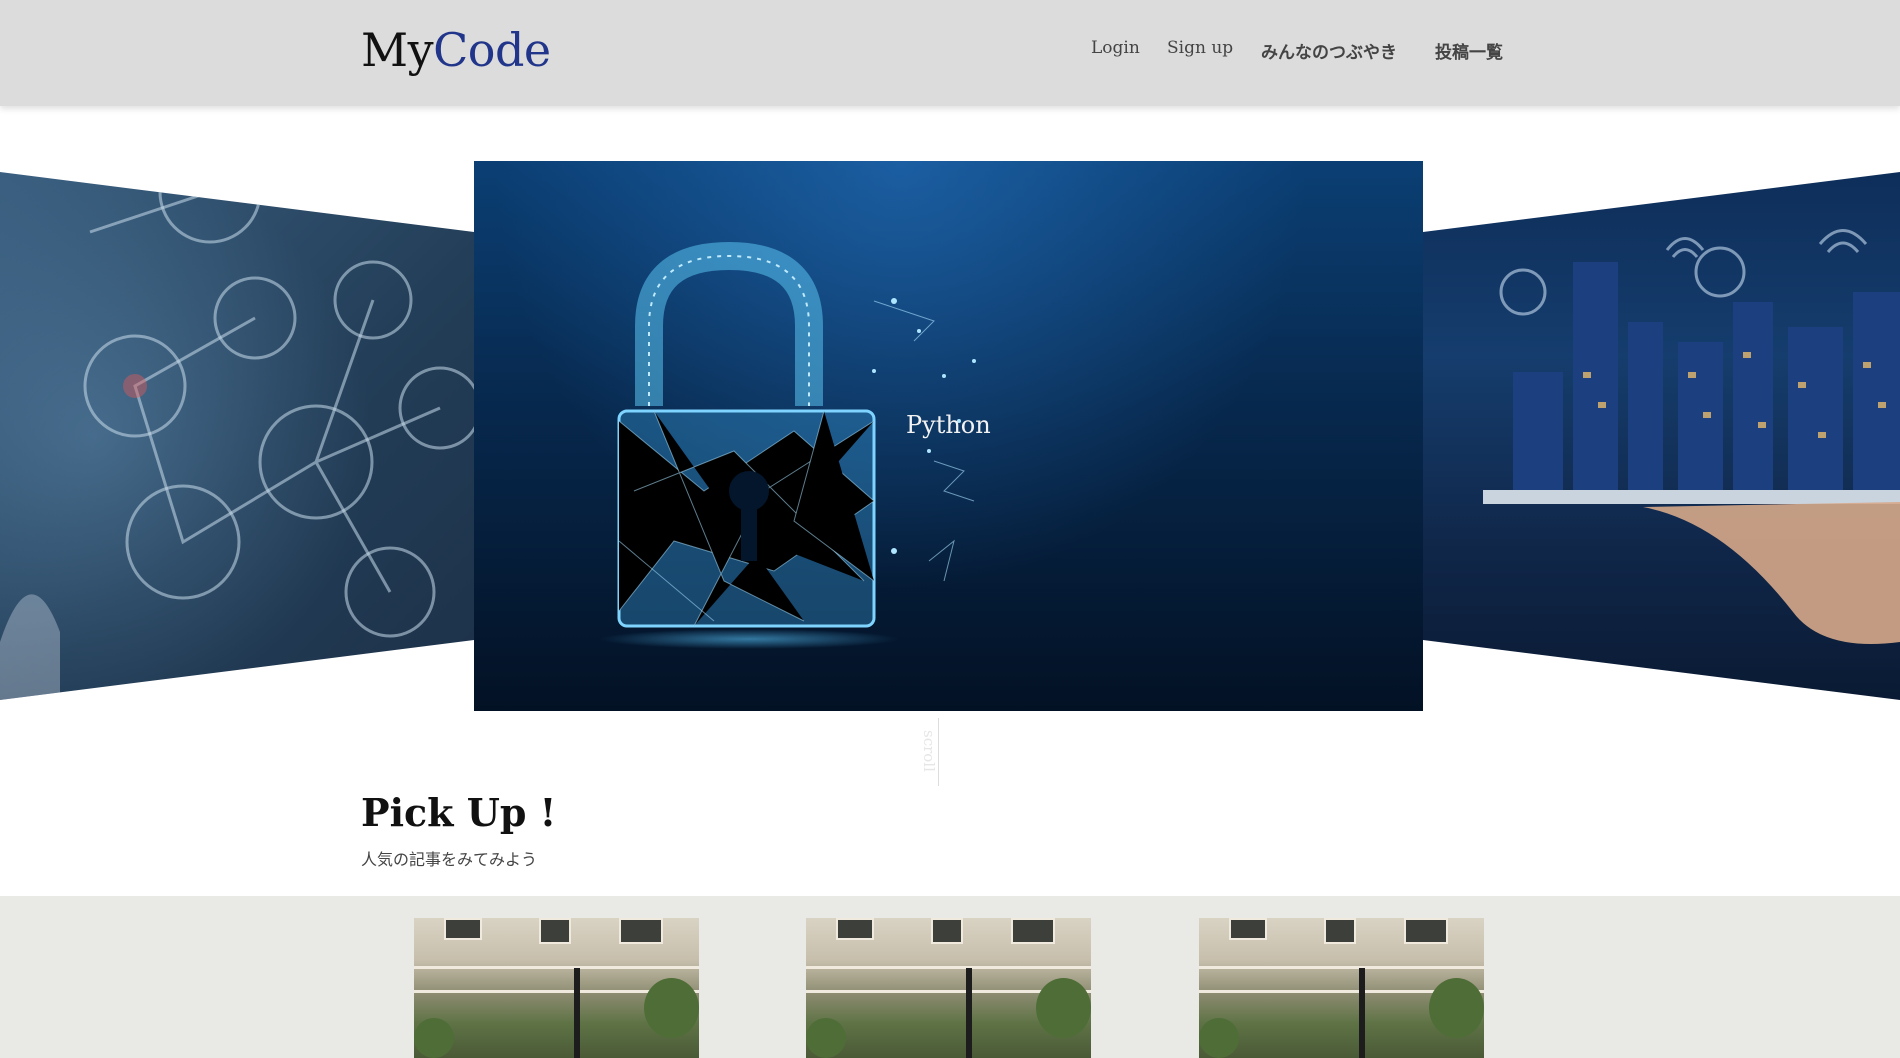 This screenshot has width=1900, height=1058. I want to click on nav-posts-link: 投稿一覧, so click(1469, 50).